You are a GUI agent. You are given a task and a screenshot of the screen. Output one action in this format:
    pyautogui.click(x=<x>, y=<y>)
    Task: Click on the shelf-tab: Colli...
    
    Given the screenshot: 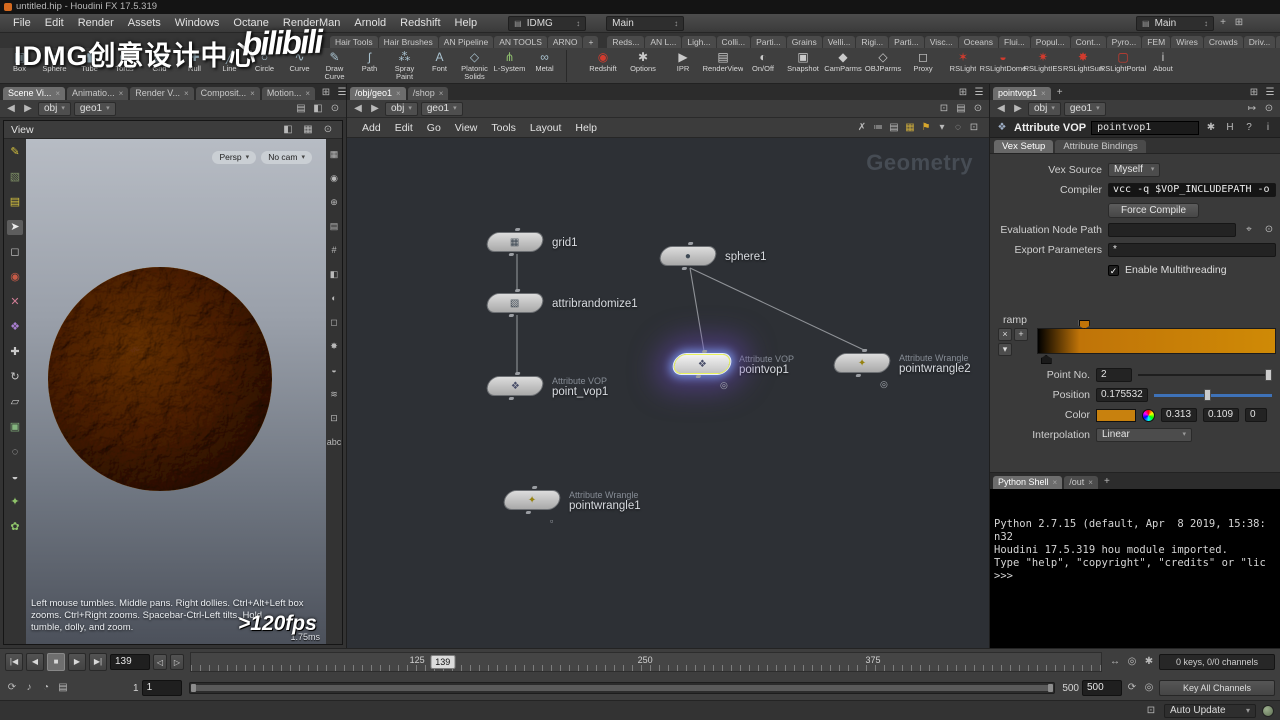 What is the action you would take?
    pyautogui.click(x=733, y=42)
    